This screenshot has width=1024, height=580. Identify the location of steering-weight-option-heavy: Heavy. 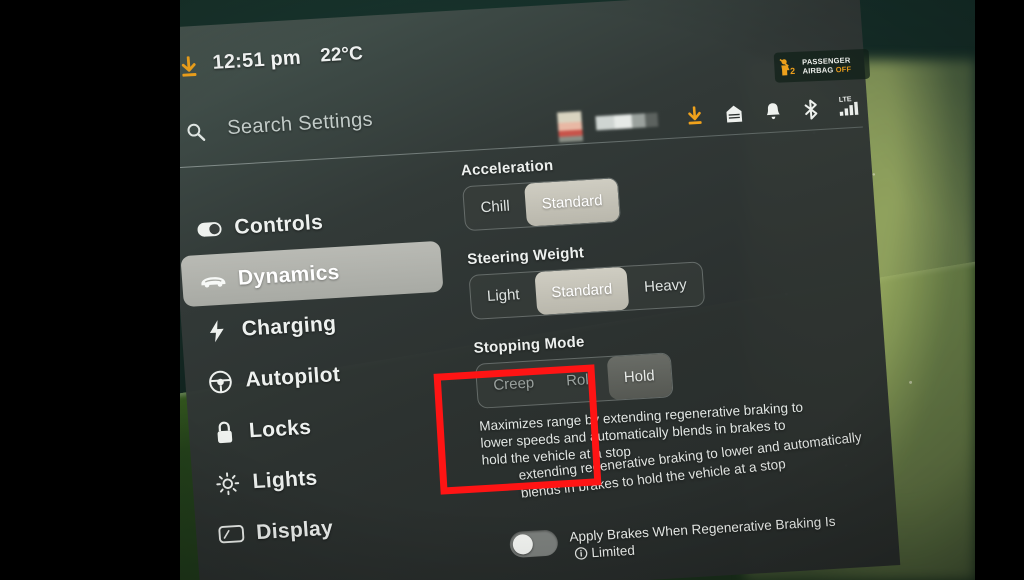
(665, 285).